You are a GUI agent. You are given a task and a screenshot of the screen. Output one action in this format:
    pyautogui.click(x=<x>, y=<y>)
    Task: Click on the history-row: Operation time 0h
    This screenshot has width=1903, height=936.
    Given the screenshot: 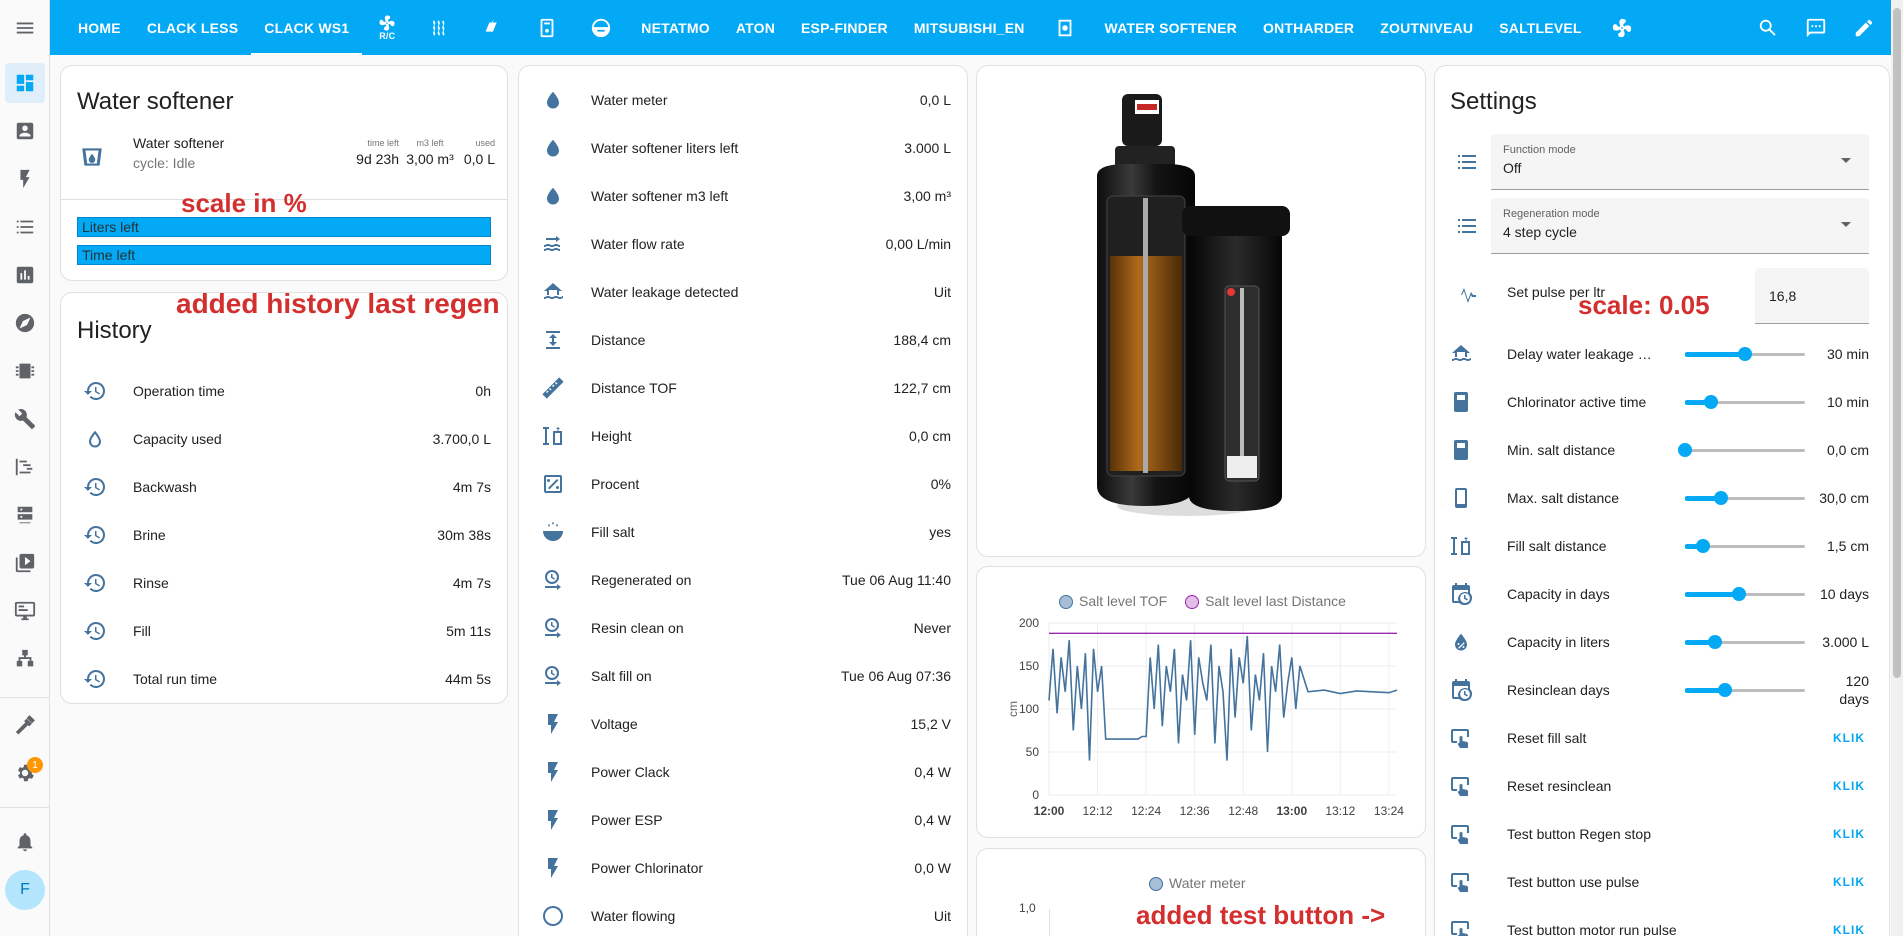 What is the action you would take?
    pyautogui.click(x=284, y=391)
    